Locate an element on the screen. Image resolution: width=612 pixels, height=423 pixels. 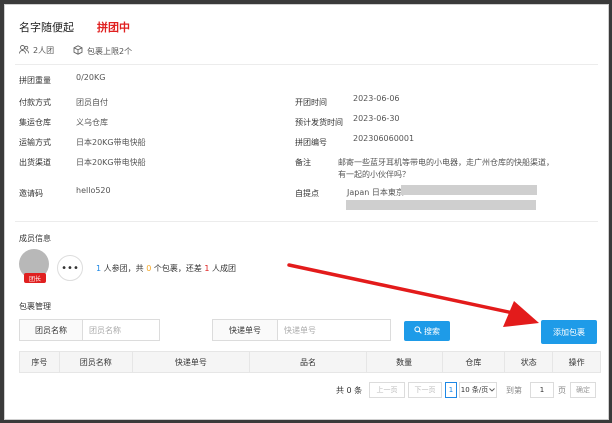
col-header: 快递单号 is located at coordinates (192, 362).